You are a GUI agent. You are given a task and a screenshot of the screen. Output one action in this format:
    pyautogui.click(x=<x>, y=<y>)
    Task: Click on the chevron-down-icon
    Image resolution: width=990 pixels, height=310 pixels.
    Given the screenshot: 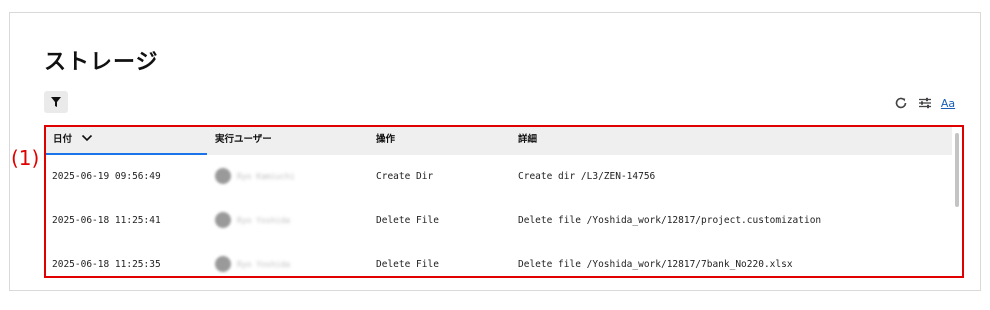 What is the action you would take?
    pyautogui.click(x=87, y=138)
    